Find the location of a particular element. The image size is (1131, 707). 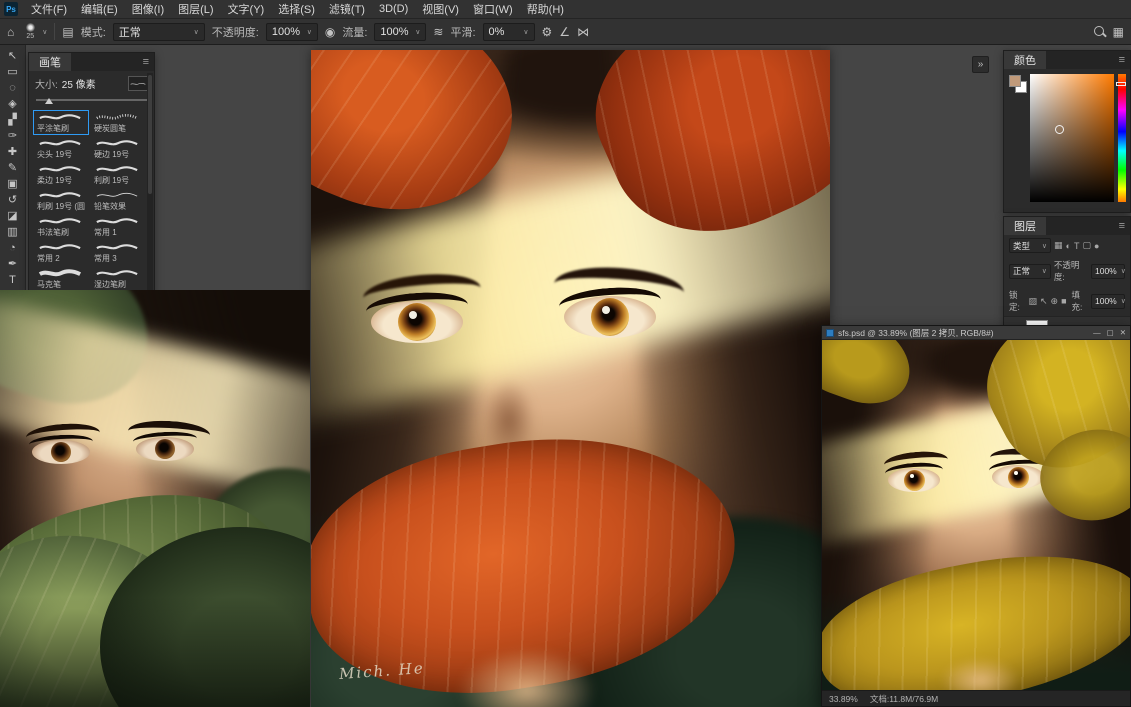

lock-artboard-icon: ⊕ is located at coordinates (1055, 301).